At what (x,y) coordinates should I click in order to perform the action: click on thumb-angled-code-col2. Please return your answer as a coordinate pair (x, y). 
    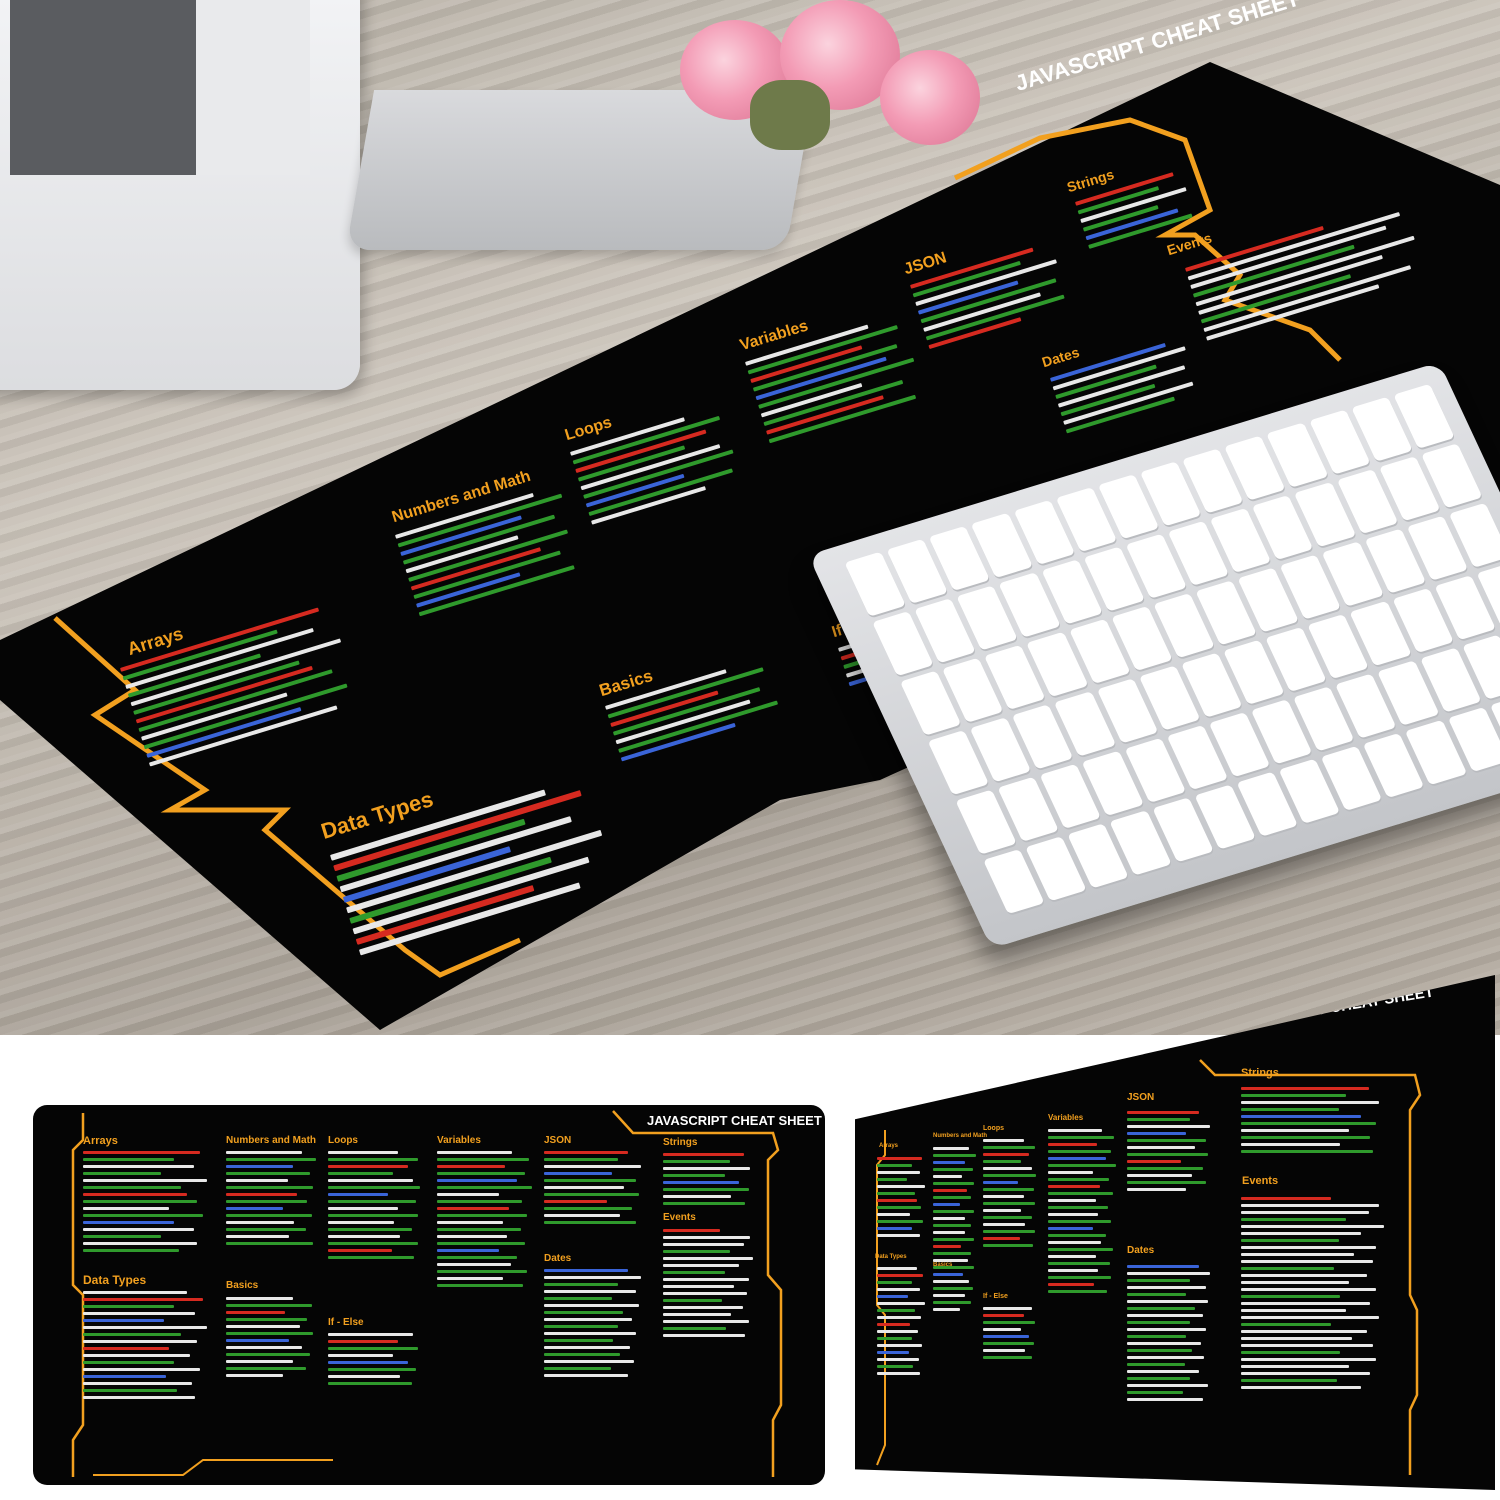
    Looking at the image, I should click on (955, 1231).